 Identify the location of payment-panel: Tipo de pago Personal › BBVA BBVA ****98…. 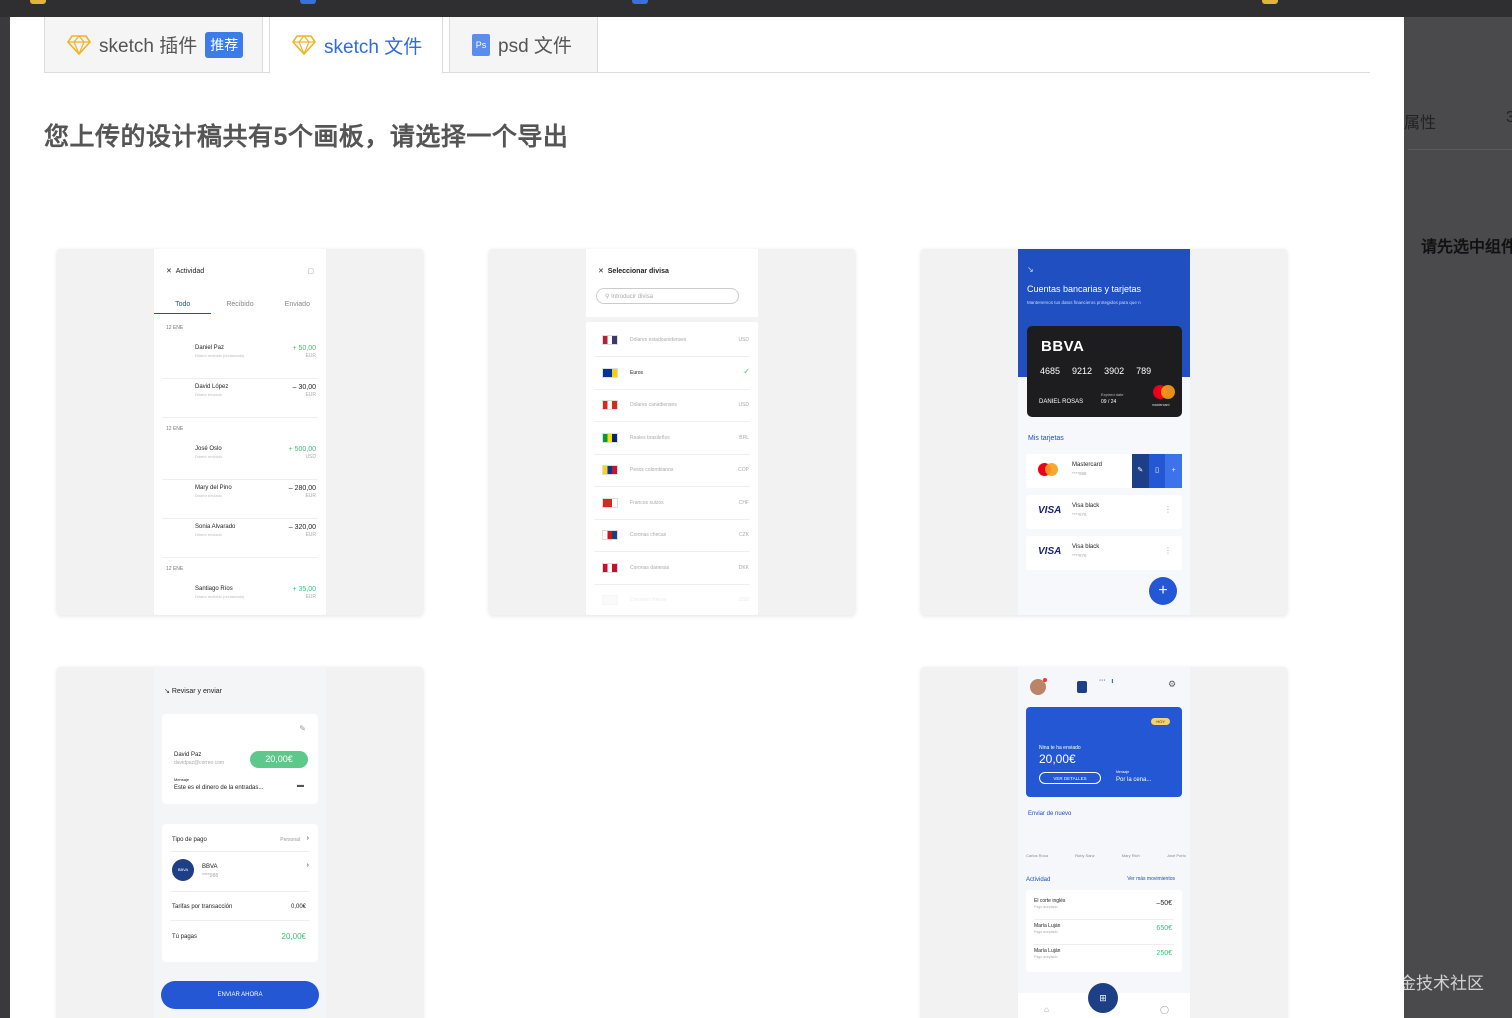
(240, 893).